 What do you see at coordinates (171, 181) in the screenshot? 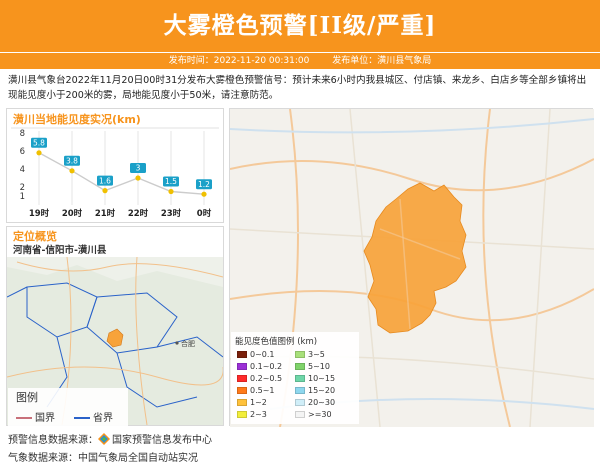
I see `data-label: 1.5` at bounding box center [171, 181].